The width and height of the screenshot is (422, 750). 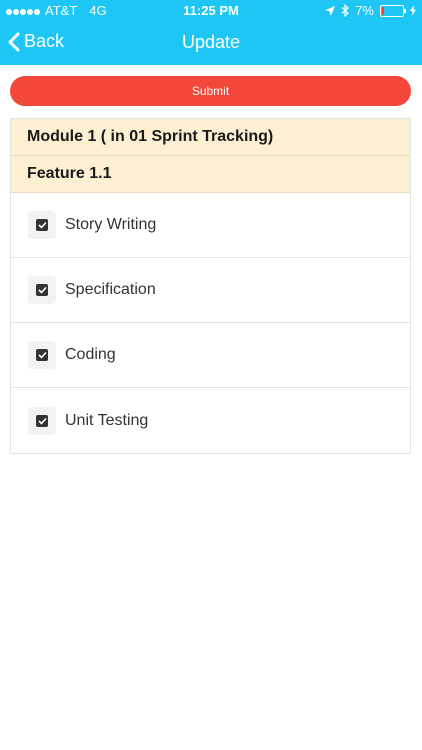 I want to click on bluetooth-icon, so click(x=345, y=10).